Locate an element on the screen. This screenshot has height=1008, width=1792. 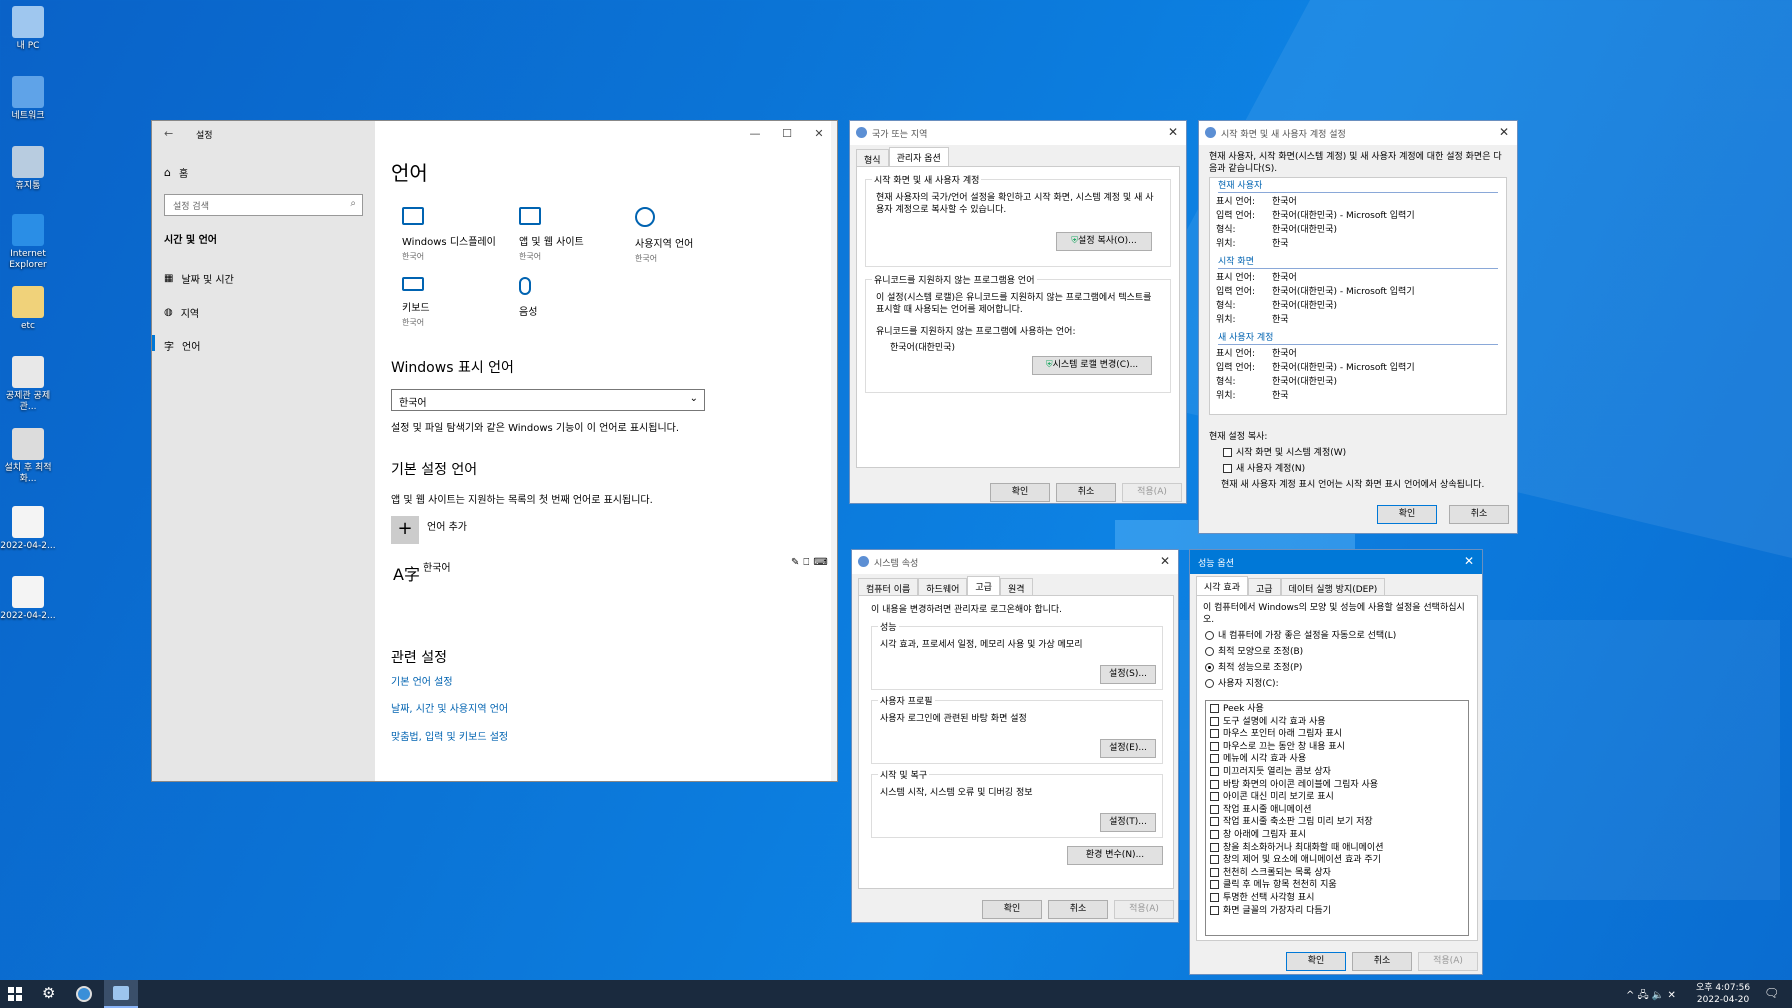
display-language-dropdown: 한국어 ⌄ is located at coordinates (548, 400).